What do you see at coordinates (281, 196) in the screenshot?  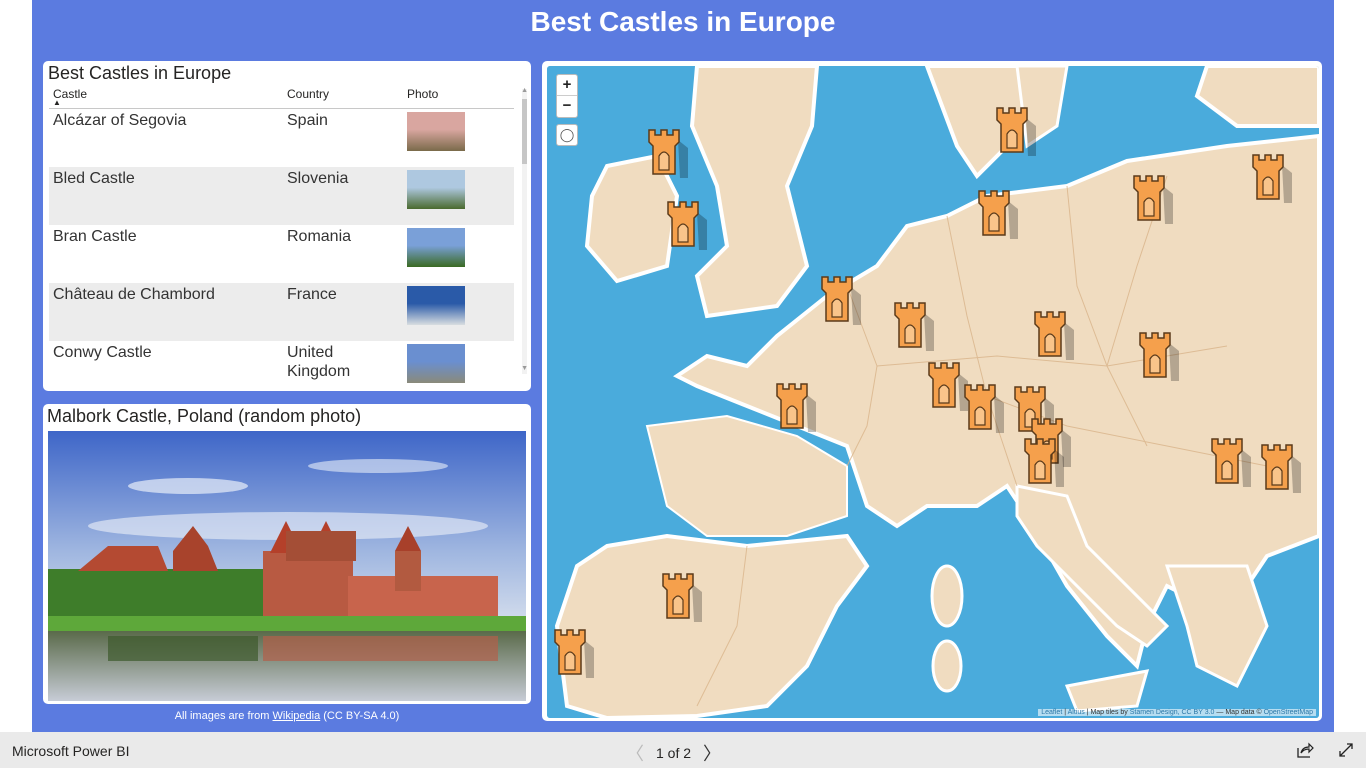 I see `table-row: Bled Castle Slovenia` at bounding box center [281, 196].